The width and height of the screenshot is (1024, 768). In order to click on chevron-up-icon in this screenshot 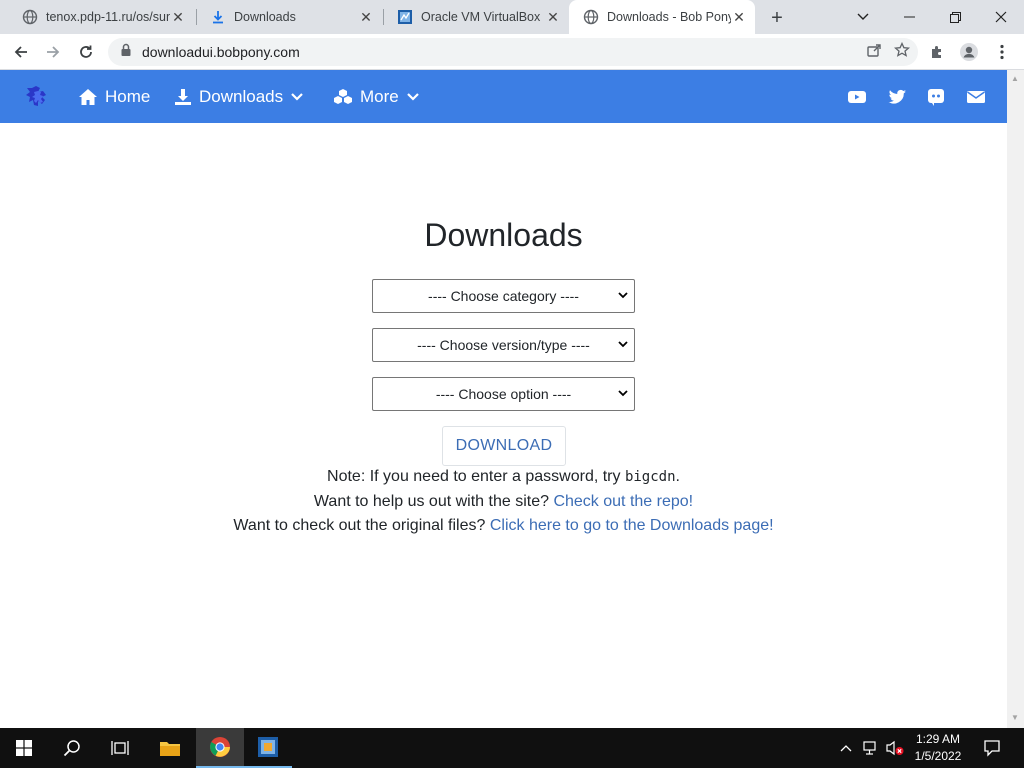, I will do `click(846, 748)`.